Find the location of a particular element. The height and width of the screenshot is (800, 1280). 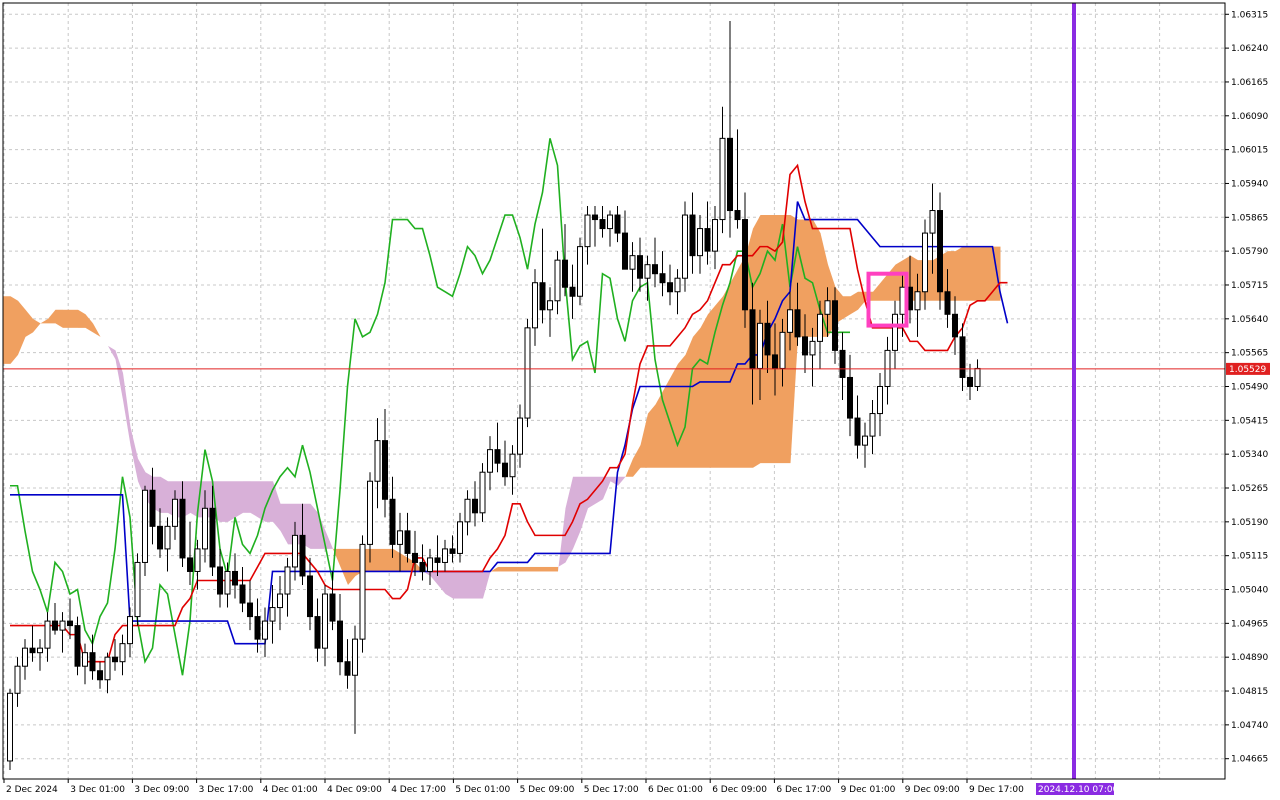

x-tick-label: 2 Dec 2024 is located at coordinates (32, 790).